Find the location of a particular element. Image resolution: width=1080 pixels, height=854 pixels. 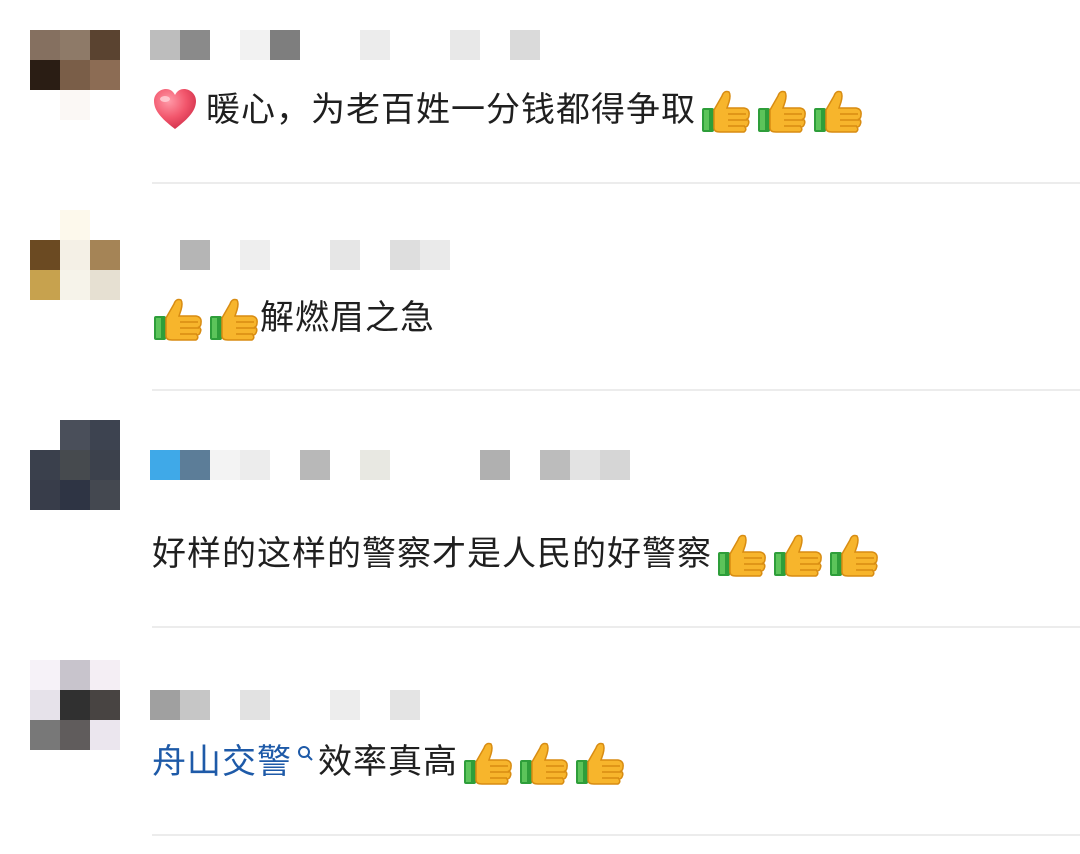

comment-text: 好样的这样的警察才是人民的好警察 is located at coordinates (516, 554).